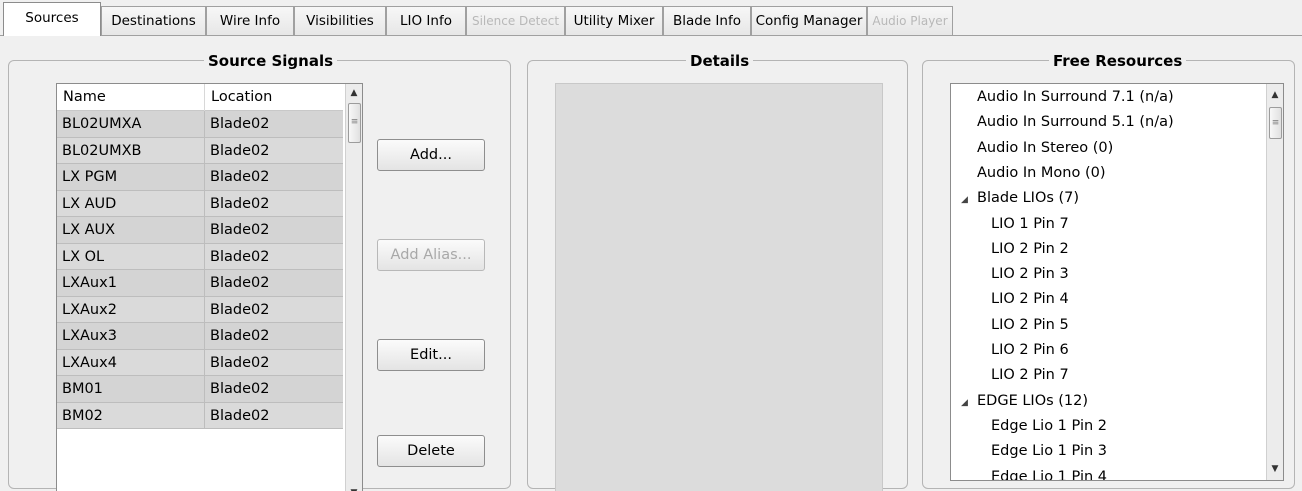 This screenshot has width=1302, height=491. Describe the element at coordinates (131, 362) in the screenshot. I see `signal-name: LXAux4` at that location.